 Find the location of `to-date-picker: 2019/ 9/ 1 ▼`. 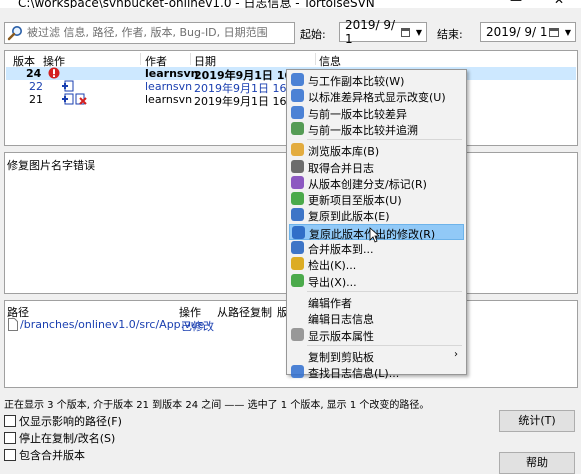

to-date-picker: 2019/ 9/ 1 ▼ is located at coordinates (528, 32).